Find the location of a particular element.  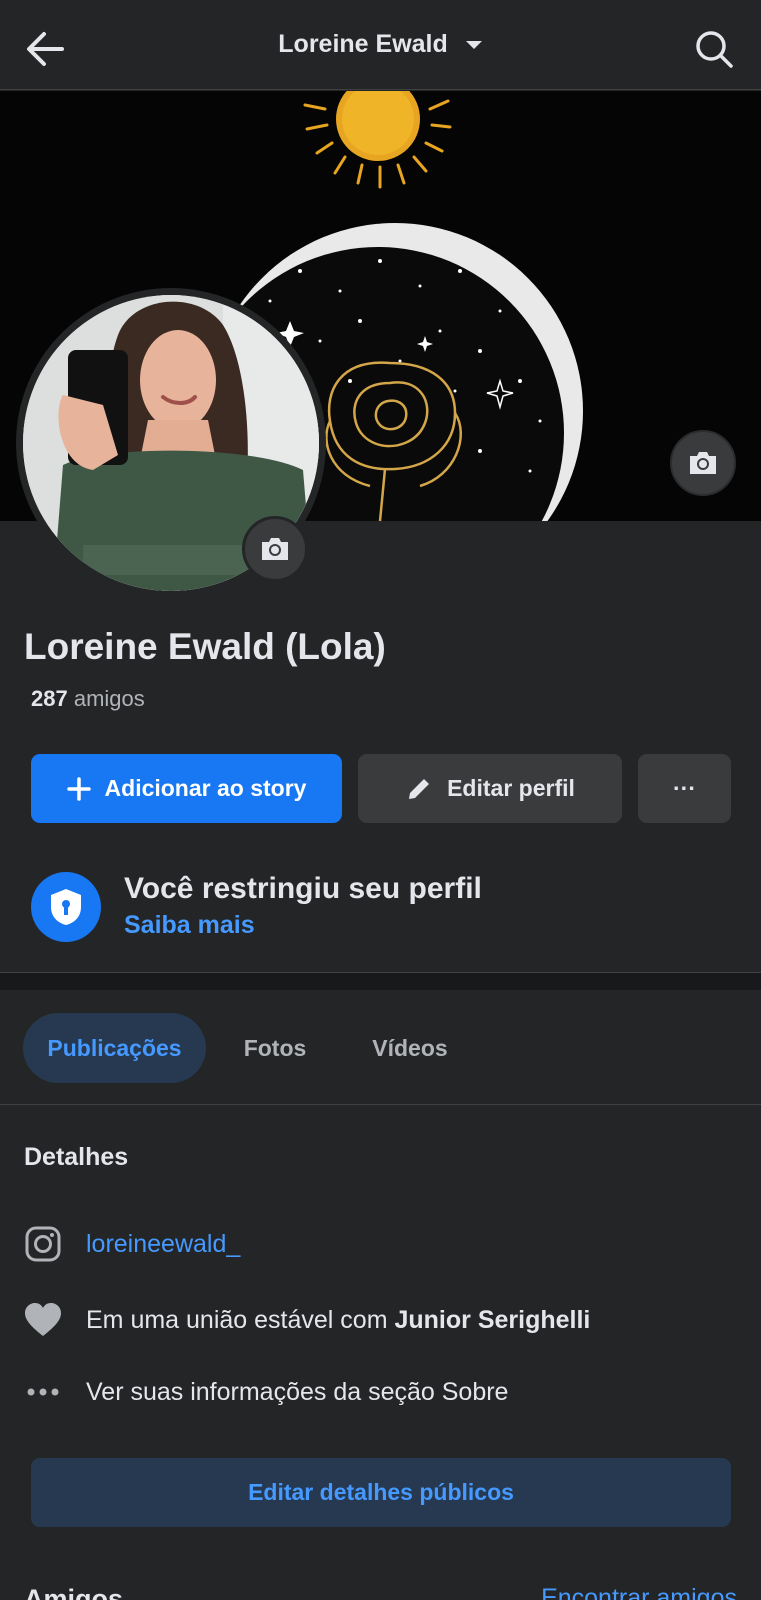

caret-down-icon is located at coordinates (473, 45).